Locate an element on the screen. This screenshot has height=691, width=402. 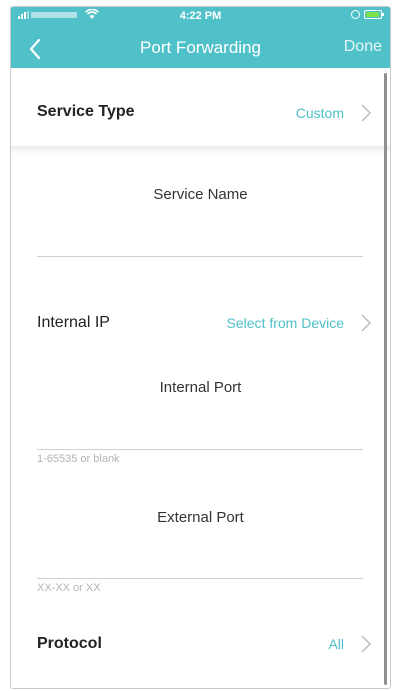
scrollbar is located at coordinates (385, 379).